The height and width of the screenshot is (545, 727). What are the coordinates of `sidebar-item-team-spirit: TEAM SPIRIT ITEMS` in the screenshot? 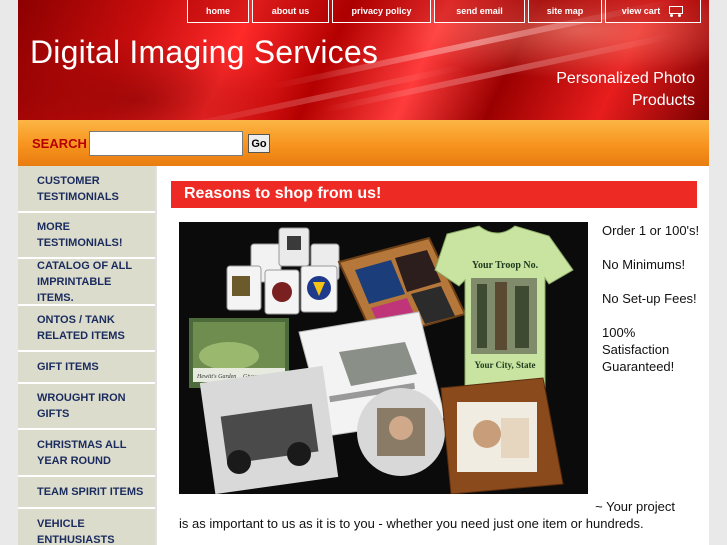 It's located at (86, 493).